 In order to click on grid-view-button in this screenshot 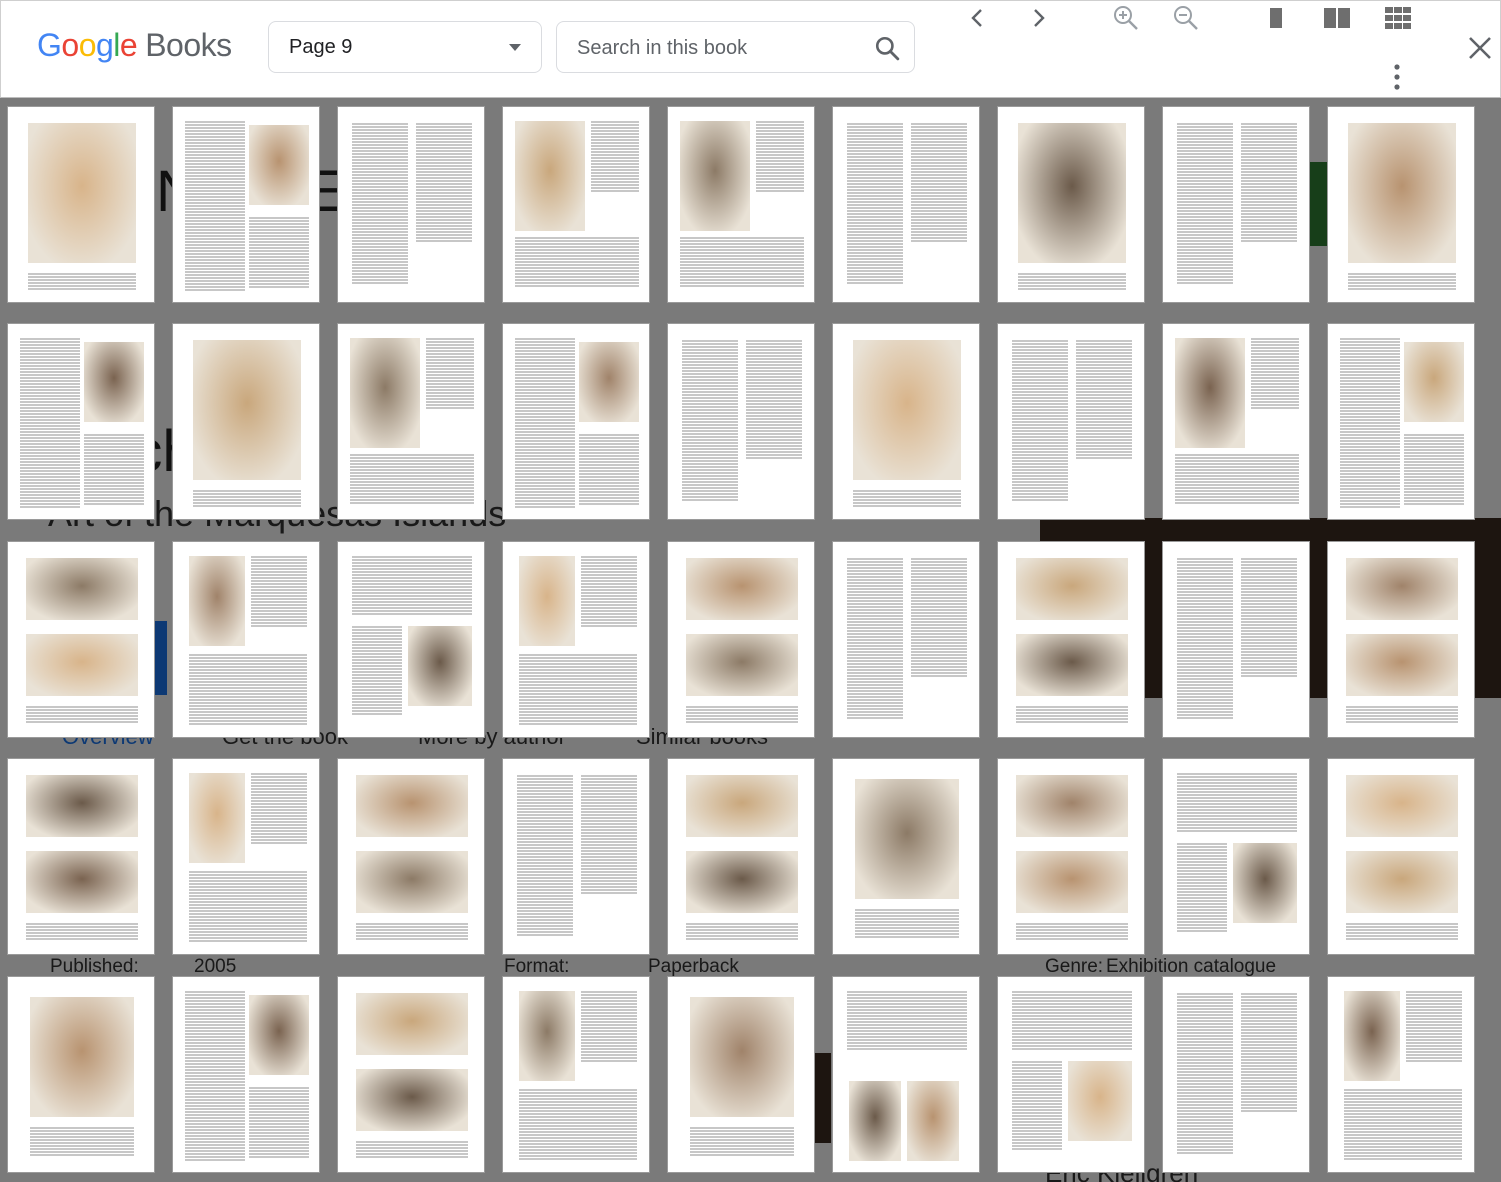, I will do `click(1398, 18)`.